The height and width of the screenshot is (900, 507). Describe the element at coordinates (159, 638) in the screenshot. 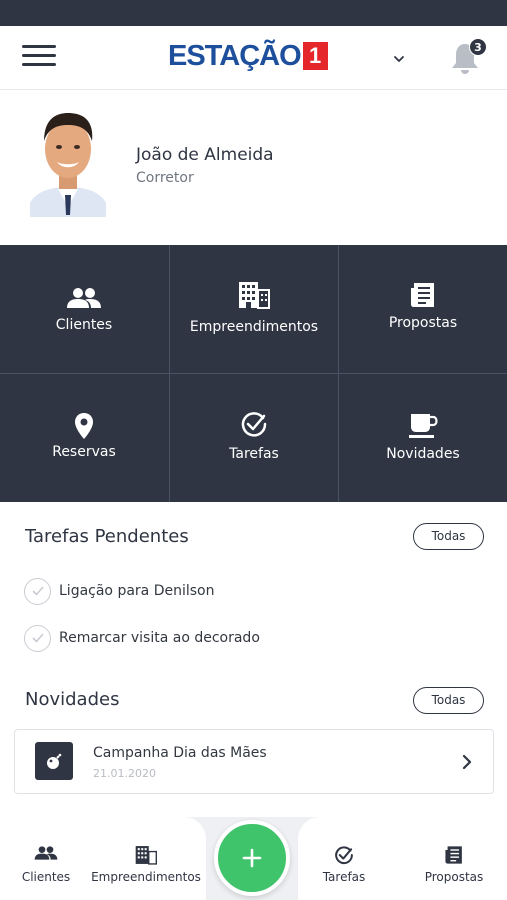

I see `task-text: Remarcar visita ao decorado` at that location.